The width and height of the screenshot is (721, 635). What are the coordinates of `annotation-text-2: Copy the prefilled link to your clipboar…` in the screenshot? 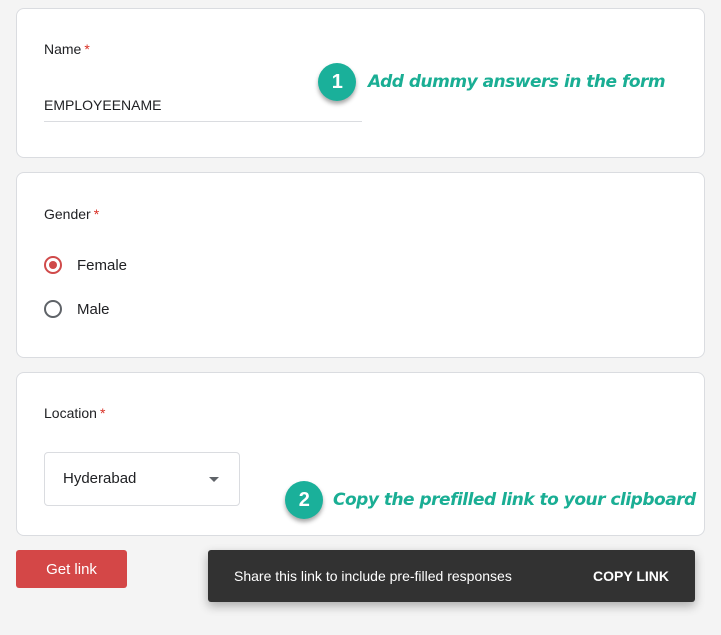 It's located at (514, 500).